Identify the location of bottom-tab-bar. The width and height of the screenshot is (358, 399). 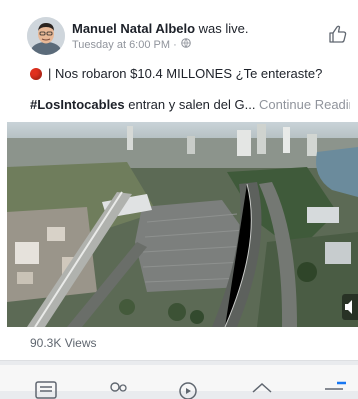
(179, 382).